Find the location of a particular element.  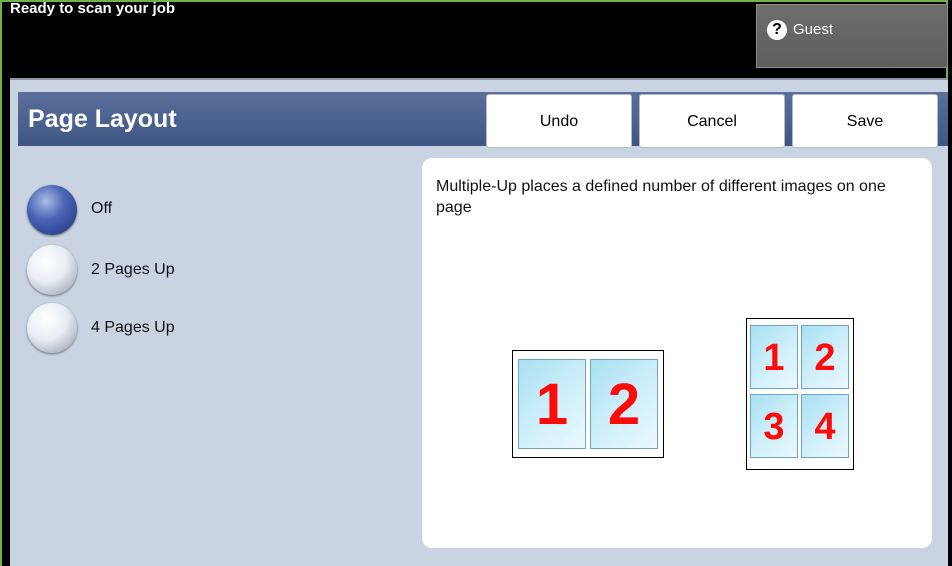

save-button: Save is located at coordinates (865, 121).